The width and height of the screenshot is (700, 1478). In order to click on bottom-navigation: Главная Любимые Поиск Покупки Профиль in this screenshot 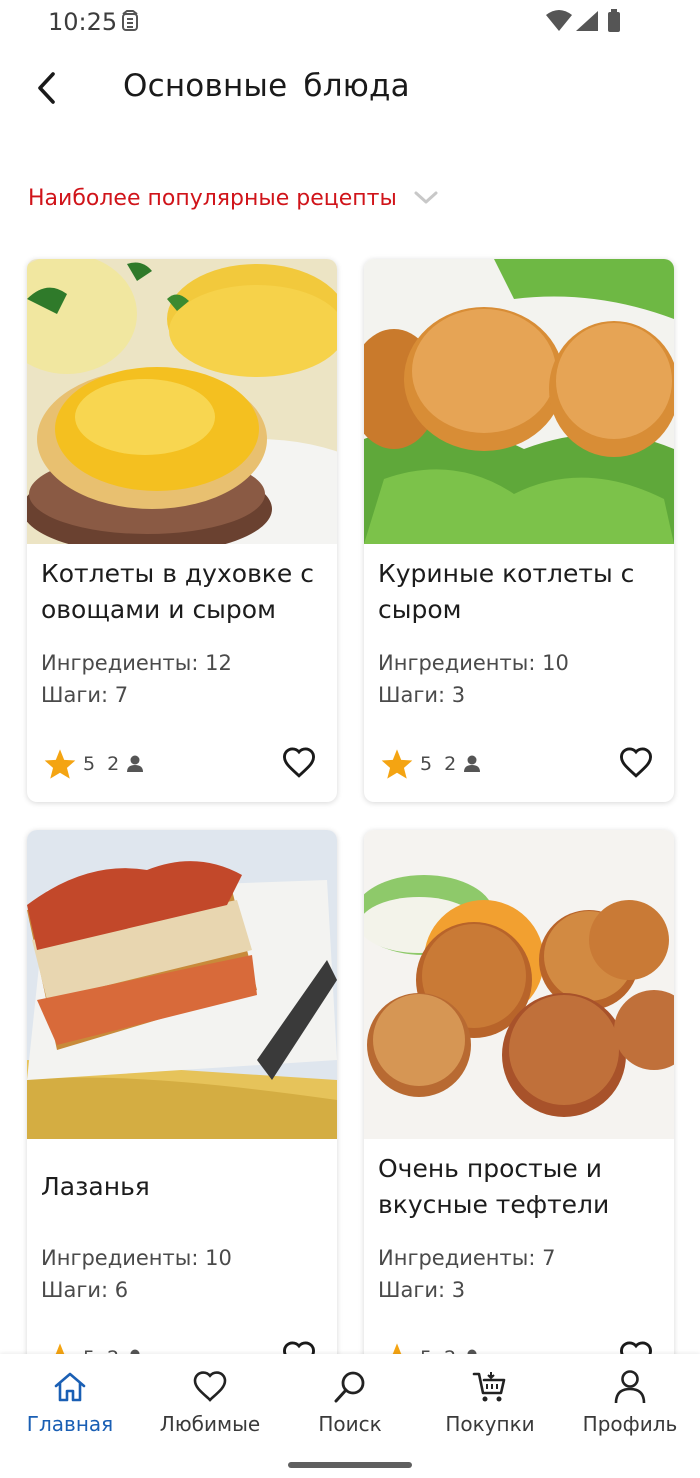, I will do `click(350, 1416)`.